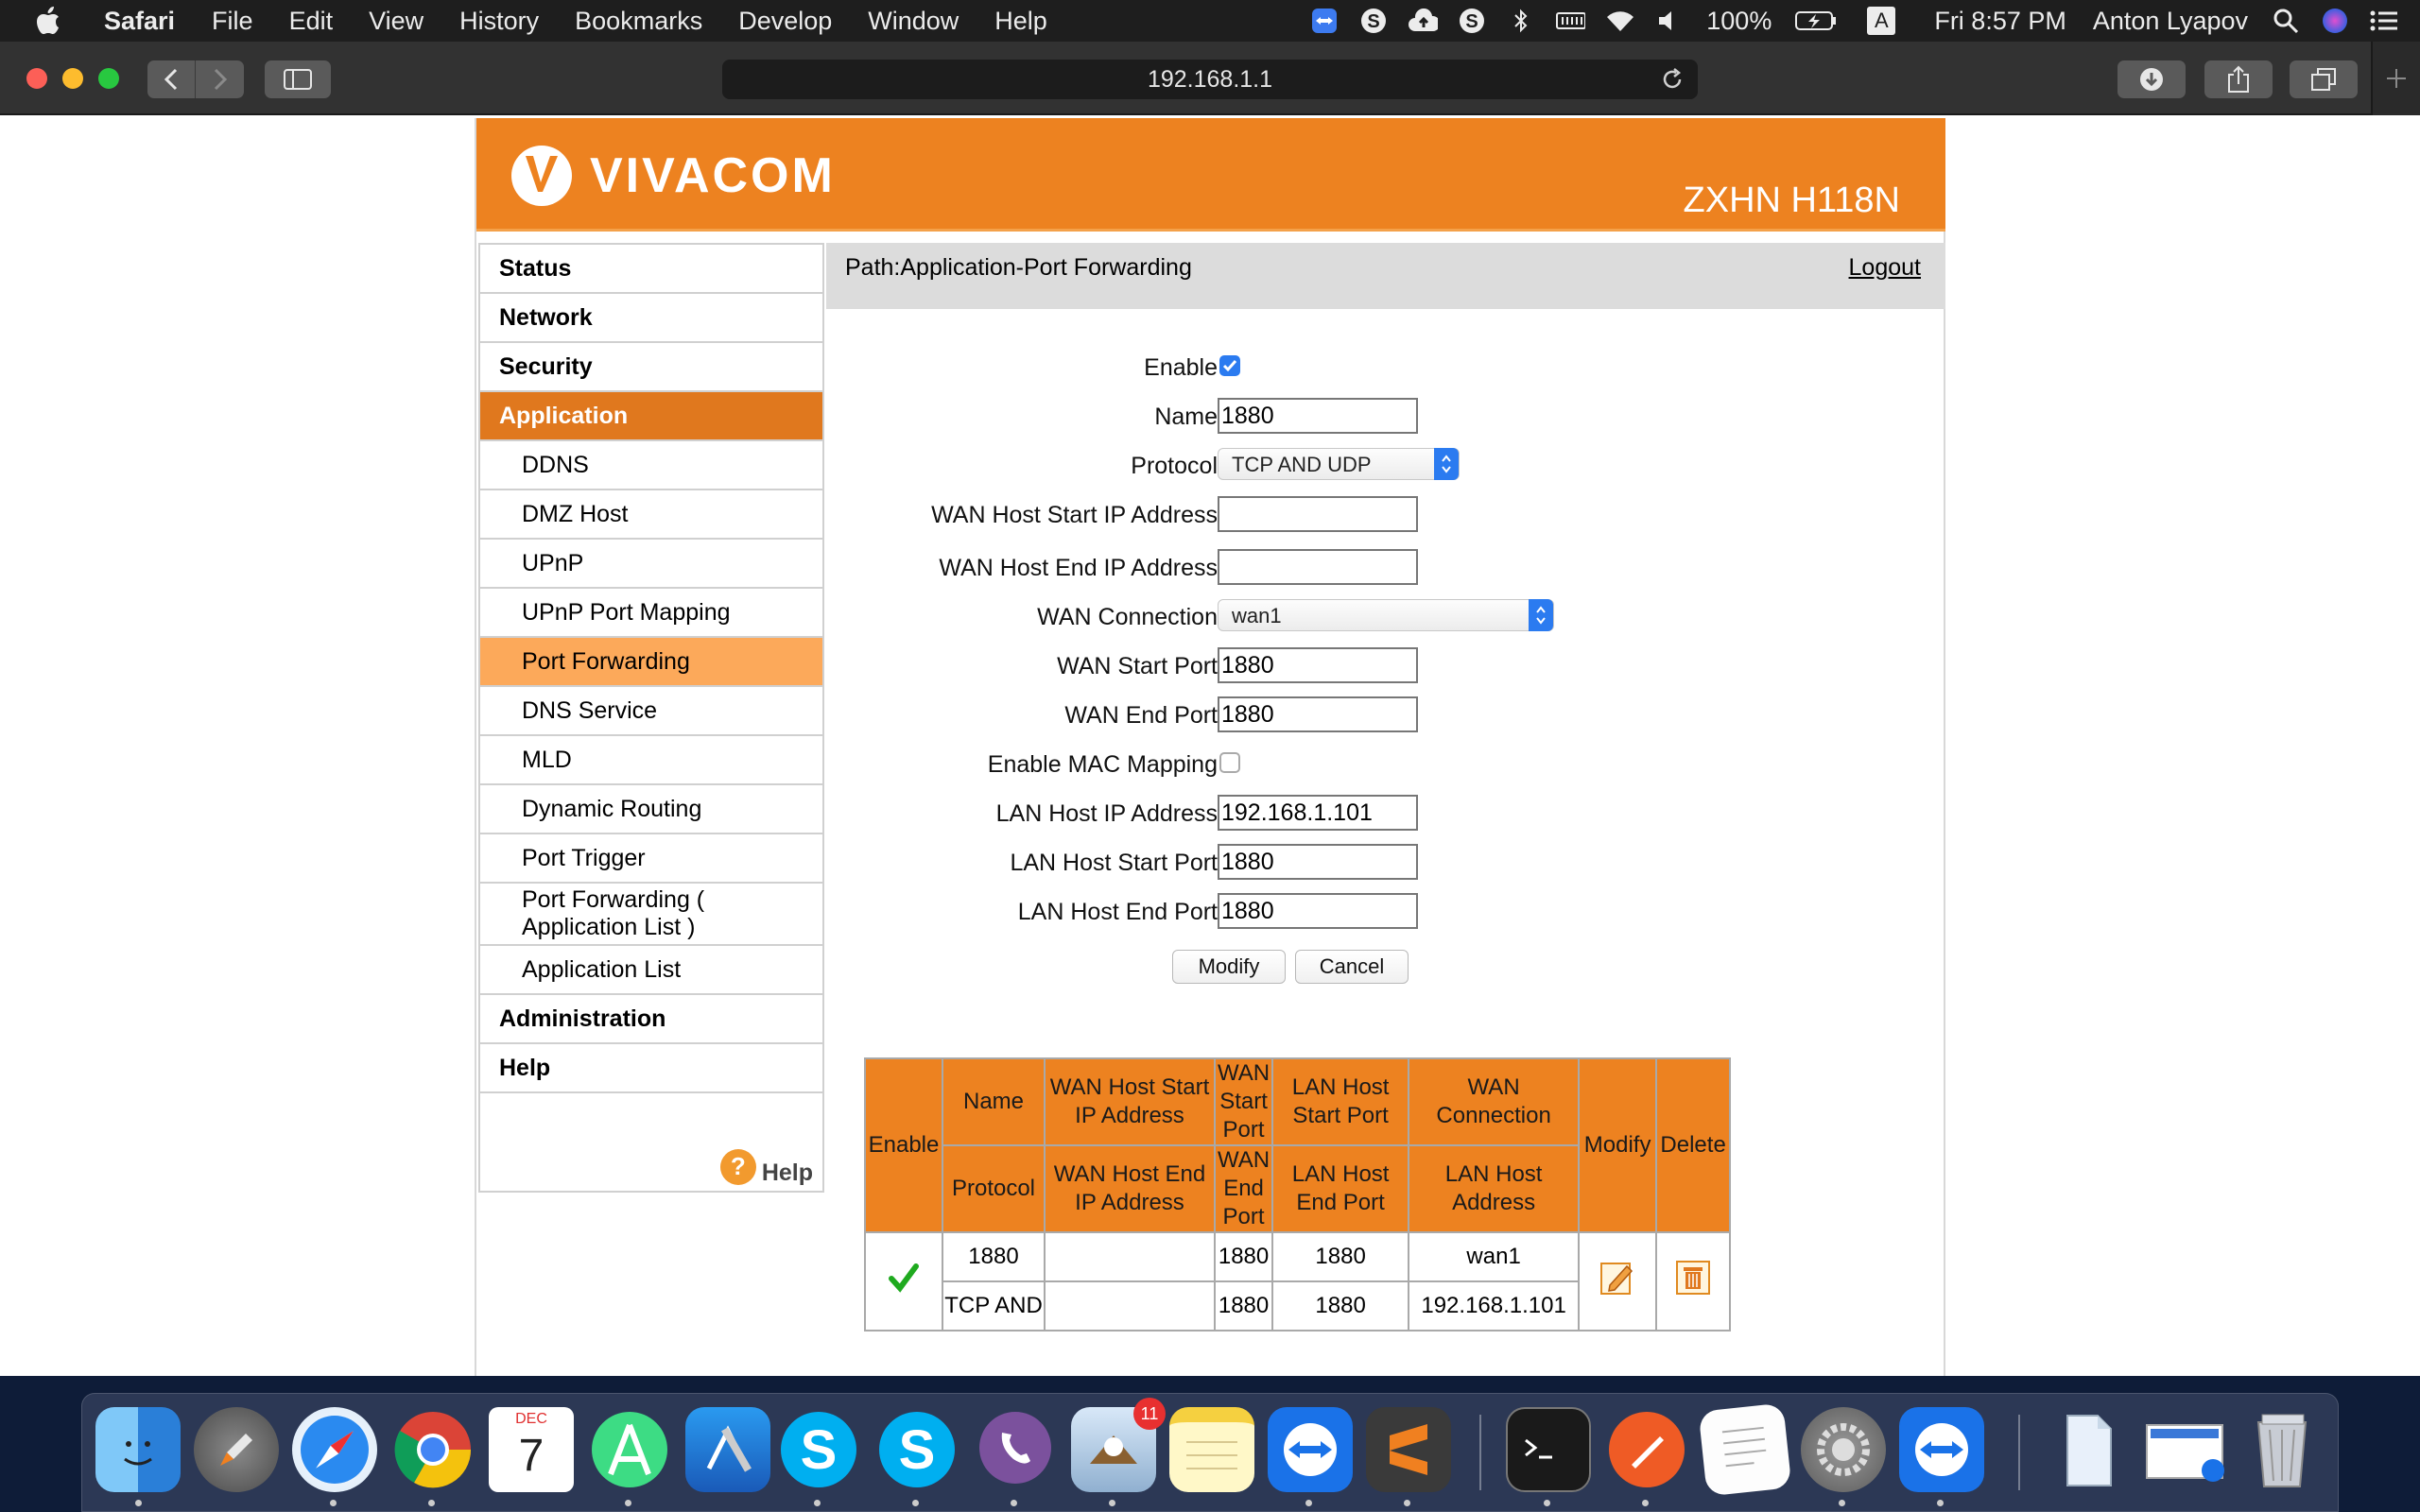 This screenshot has height=1512, width=2420. I want to click on textedit-icon, so click(1745, 1449).